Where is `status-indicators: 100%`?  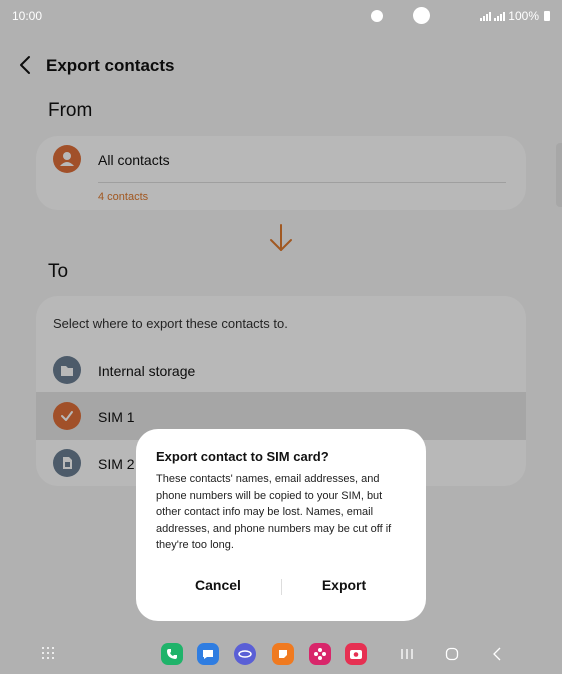 status-indicators: 100% is located at coordinates (515, 16).